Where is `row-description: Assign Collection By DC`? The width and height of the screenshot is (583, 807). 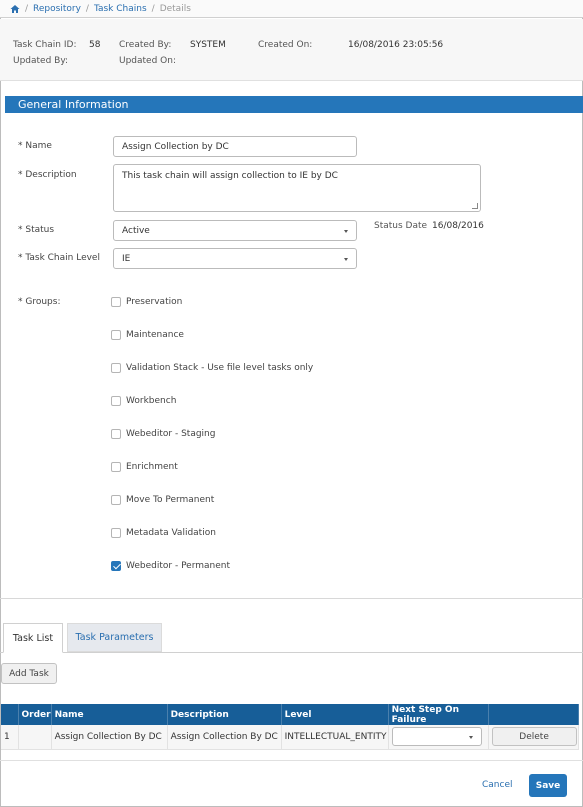 row-description: Assign Collection By DC is located at coordinates (224, 737).